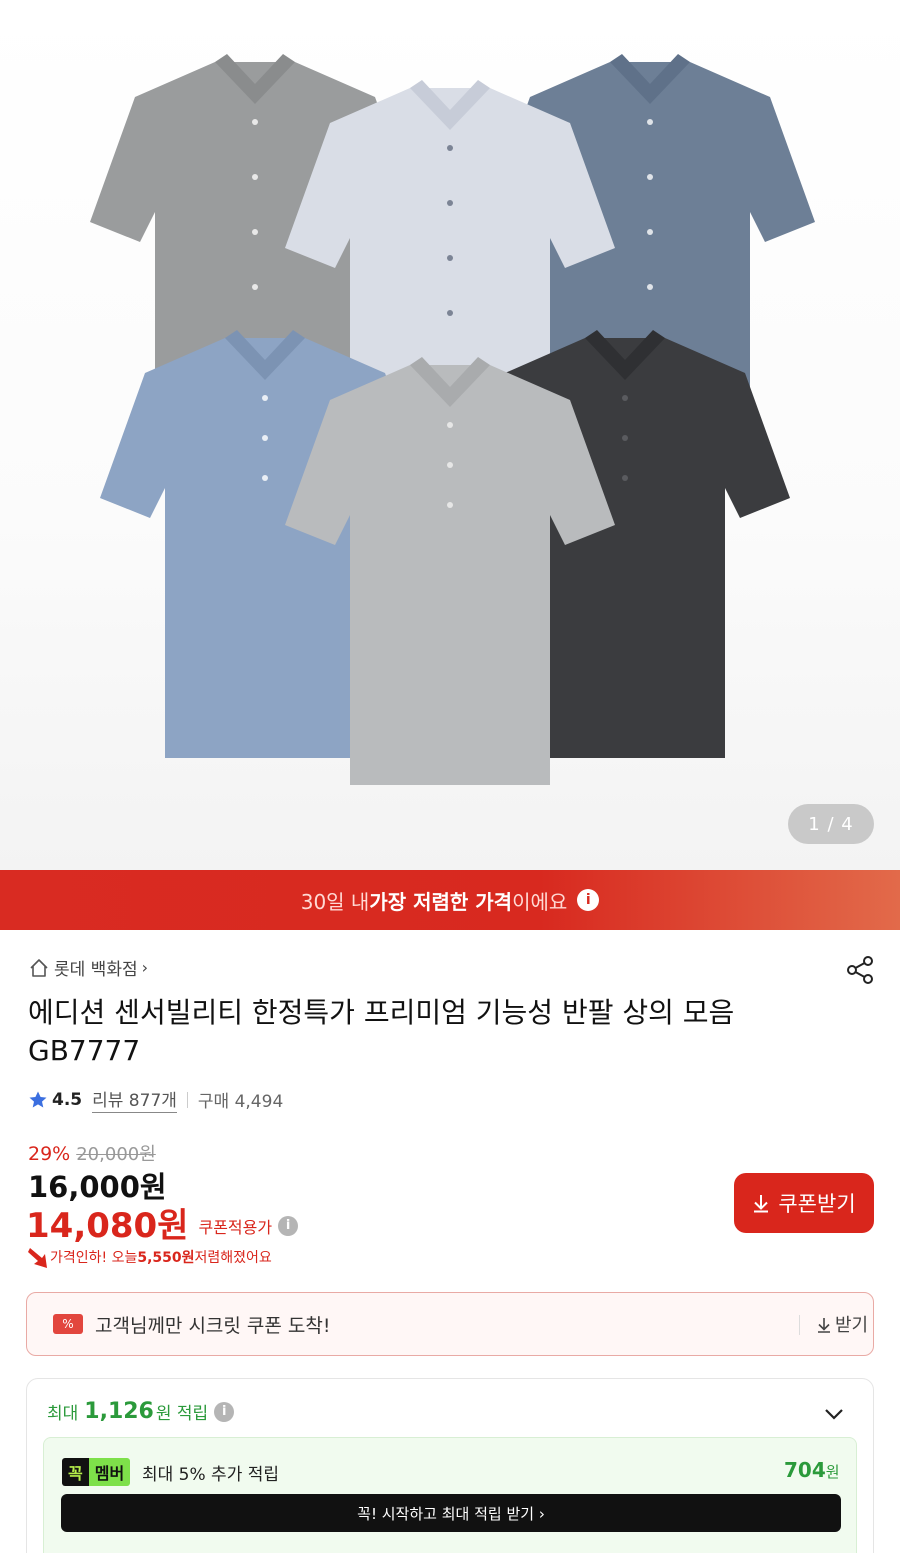 The height and width of the screenshot is (1553, 900). I want to click on coupon-price: 14,080원, so click(107, 1226).